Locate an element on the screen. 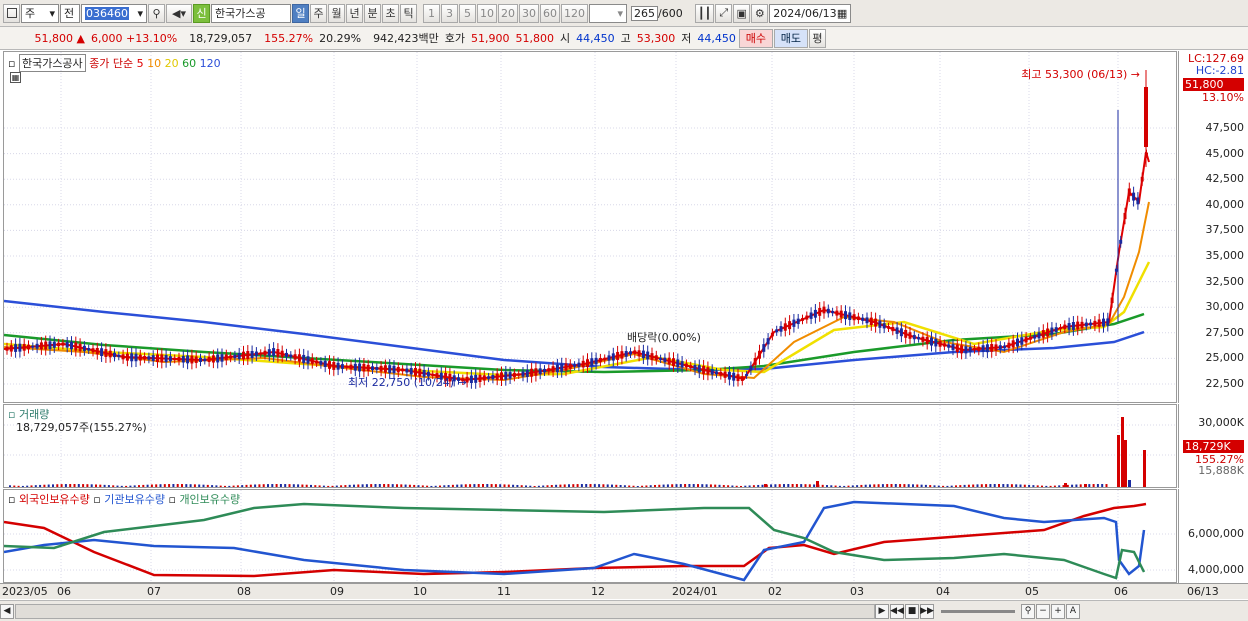 Image resolution: width=1248 pixels, height=621 pixels. grid-icon: ▦ is located at coordinates (15, 77).